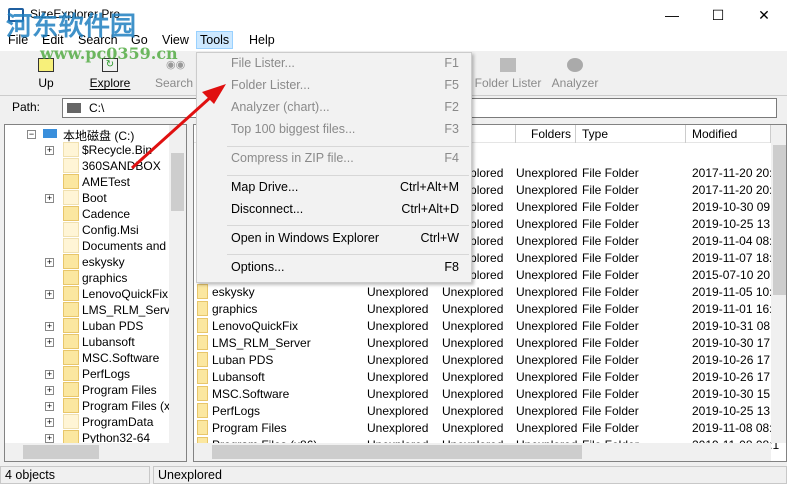  I want to click on watermark-logo: 河东软件园, so click(71, 27).